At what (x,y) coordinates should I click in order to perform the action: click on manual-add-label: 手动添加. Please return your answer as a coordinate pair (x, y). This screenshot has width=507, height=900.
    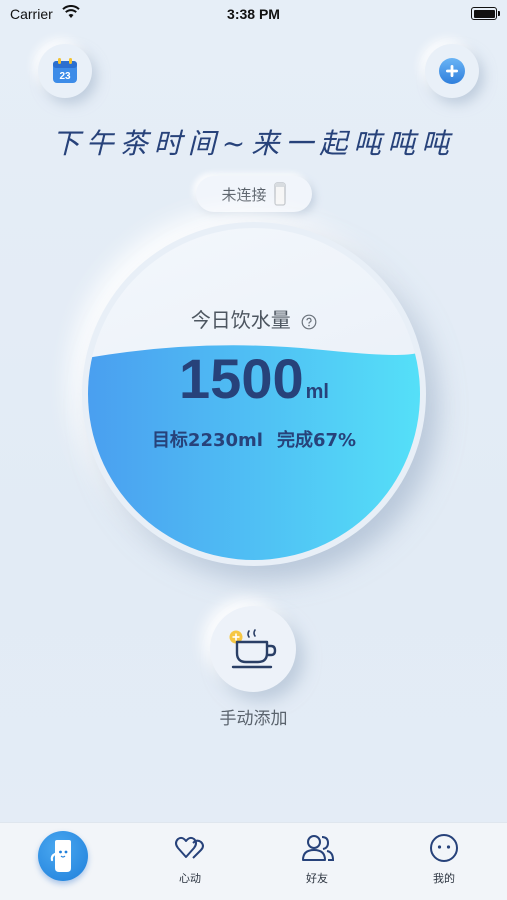
    Looking at the image, I should click on (253, 719).